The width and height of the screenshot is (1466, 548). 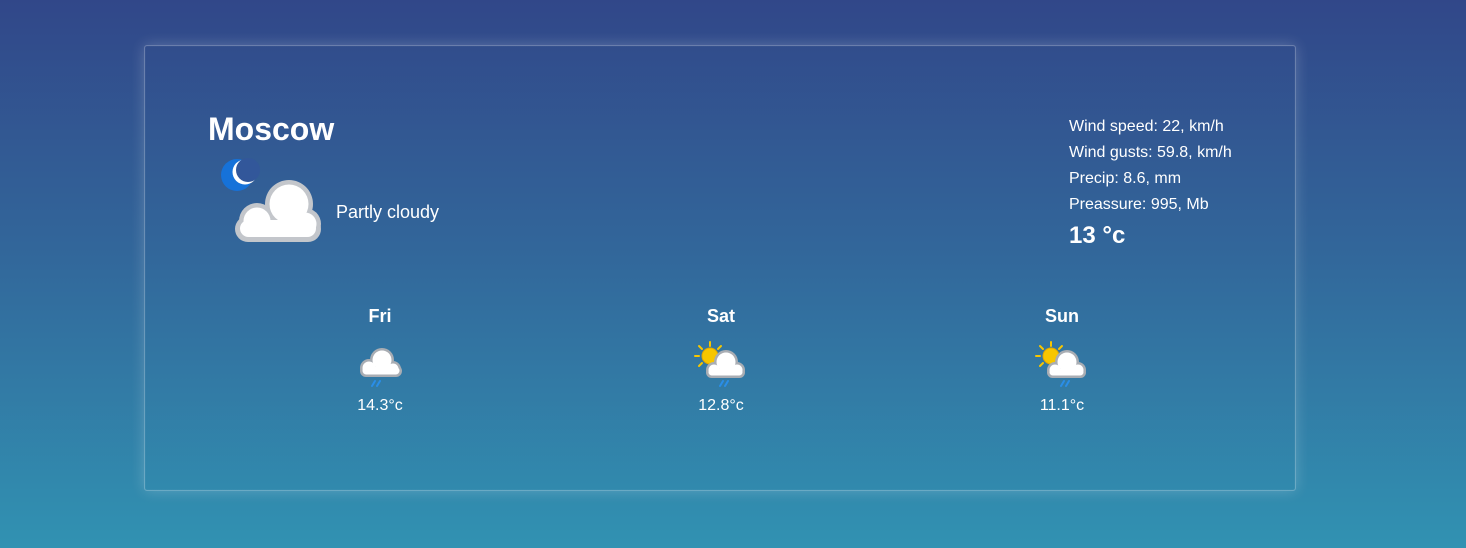 What do you see at coordinates (1097, 235) in the screenshot?
I see `current-temperature: 13 °c` at bounding box center [1097, 235].